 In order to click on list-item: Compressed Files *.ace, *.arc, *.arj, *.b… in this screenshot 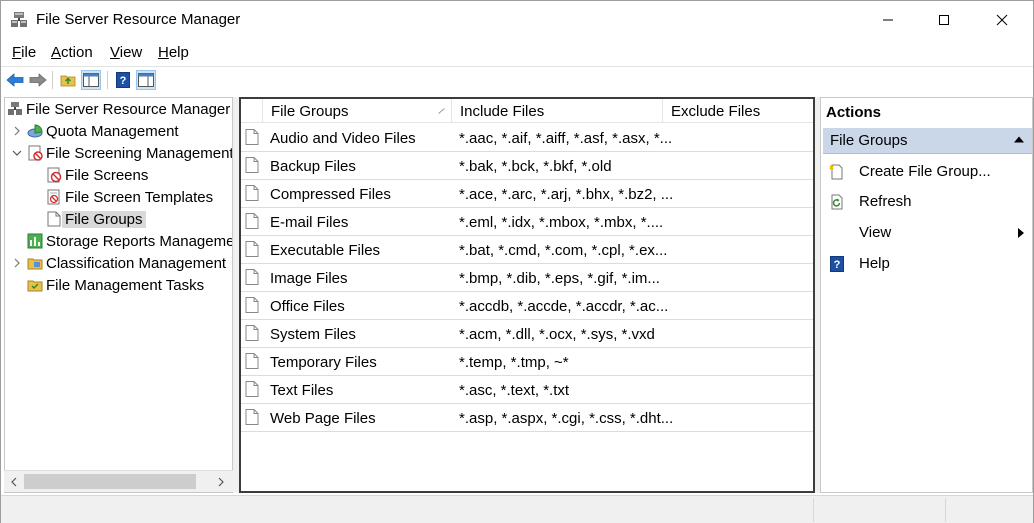, I will do `click(527, 194)`.